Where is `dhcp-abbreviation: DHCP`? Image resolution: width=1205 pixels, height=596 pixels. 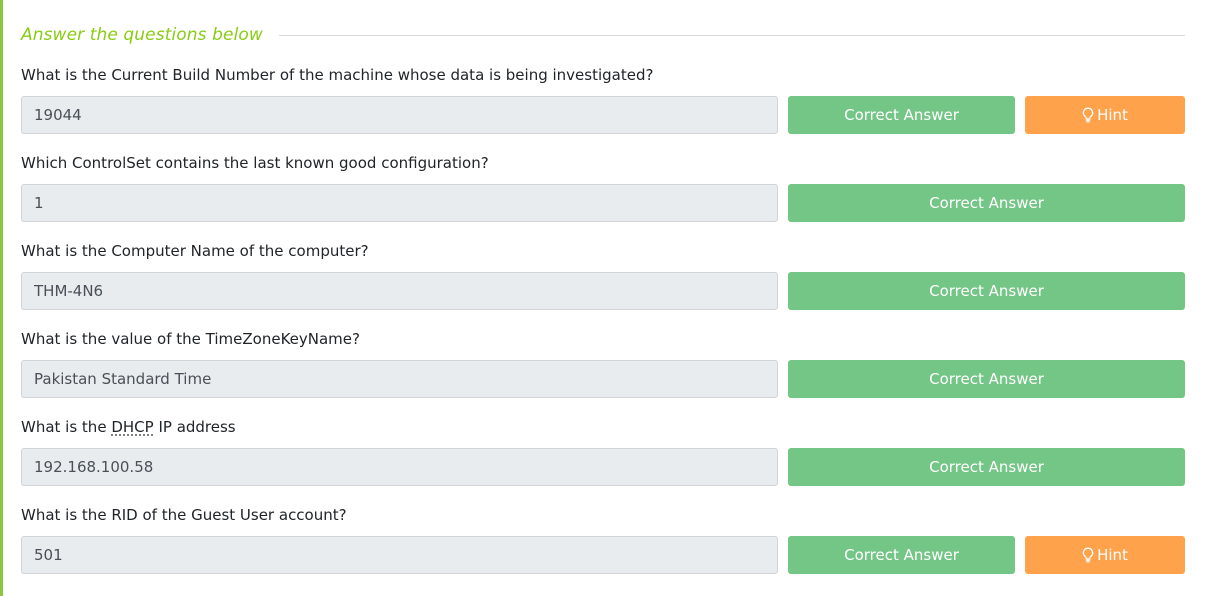
dhcp-abbreviation: DHCP is located at coordinates (132, 427).